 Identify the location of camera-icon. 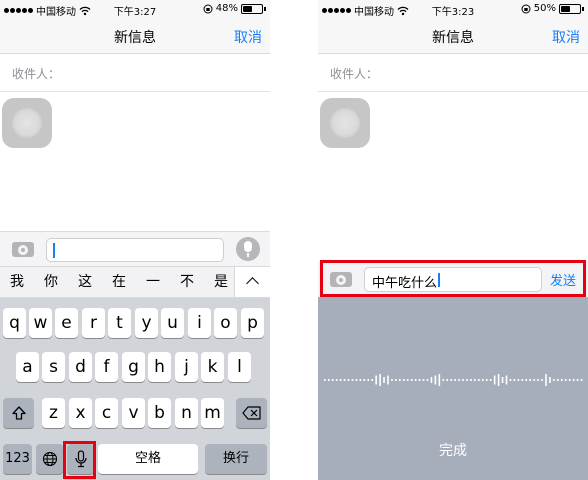
(23, 249).